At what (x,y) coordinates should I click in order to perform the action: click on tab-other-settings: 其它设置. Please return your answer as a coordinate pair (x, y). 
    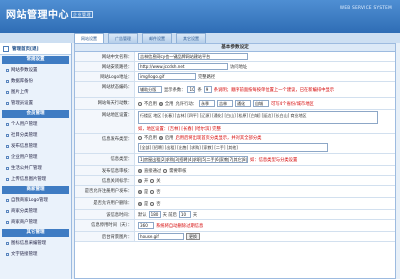
    Looking at the image, I should click on (191, 38).